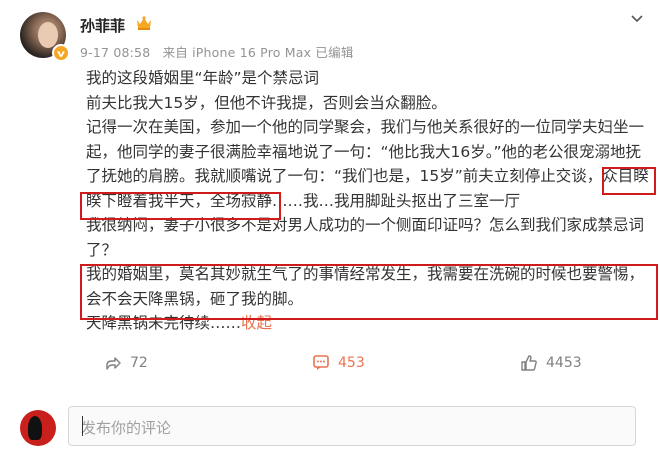  What do you see at coordinates (256, 323) in the screenshot?
I see `collapse-link: 收起` at bounding box center [256, 323].